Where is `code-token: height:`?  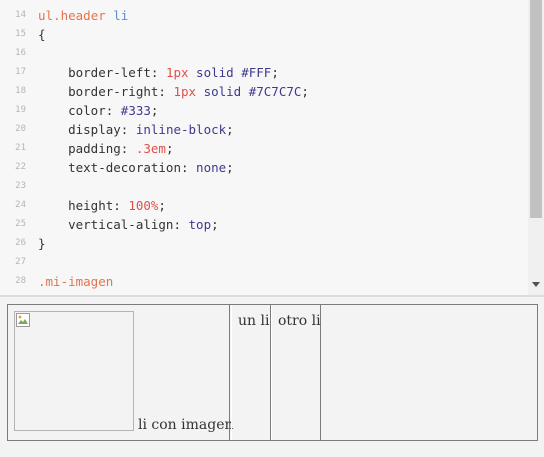 code-token: height: is located at coordinates (83, 205).